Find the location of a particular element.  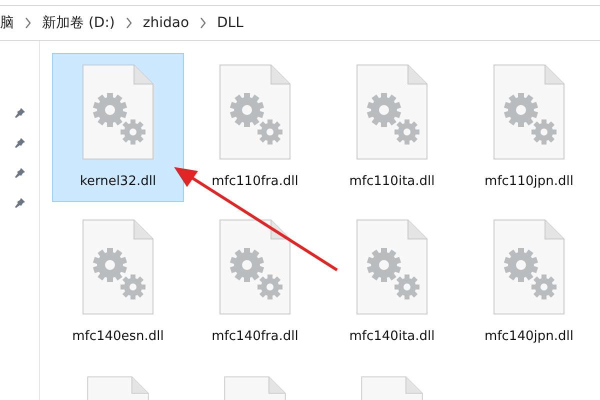

file-item: mfc140esn.dll is located at coordinates (118, 282).